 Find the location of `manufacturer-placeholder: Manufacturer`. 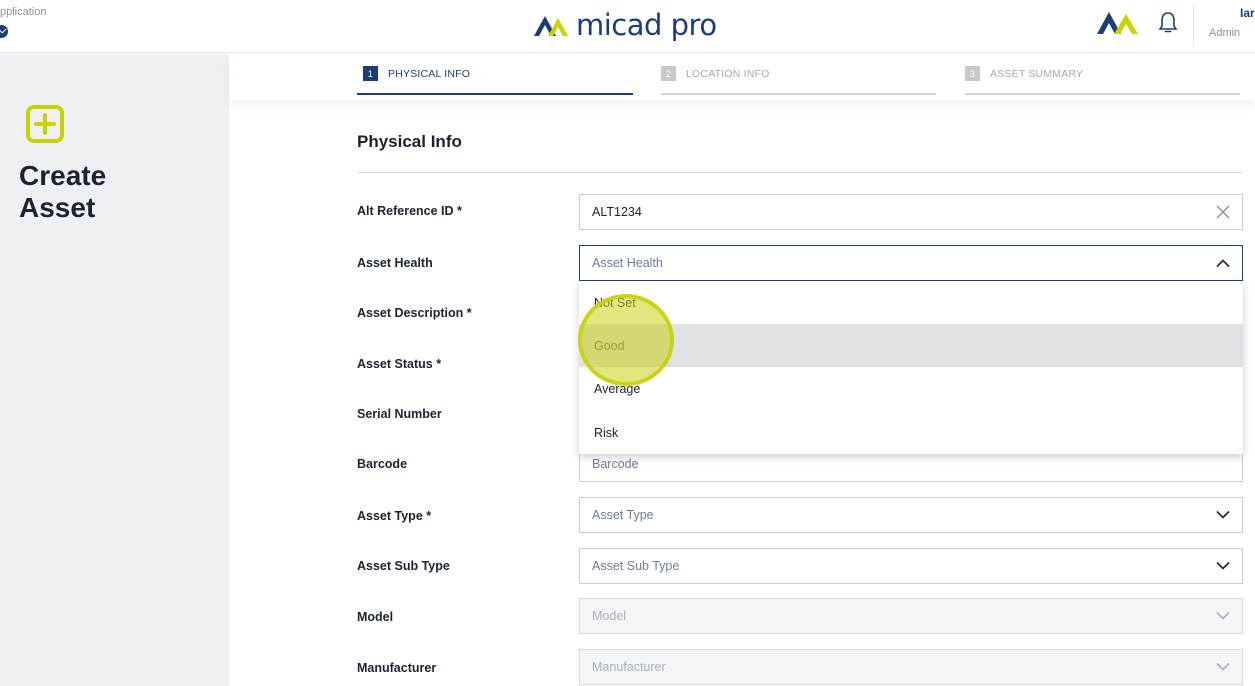

manufacturer-placeholder: Manufacturer is located at coordinates (629, 667).